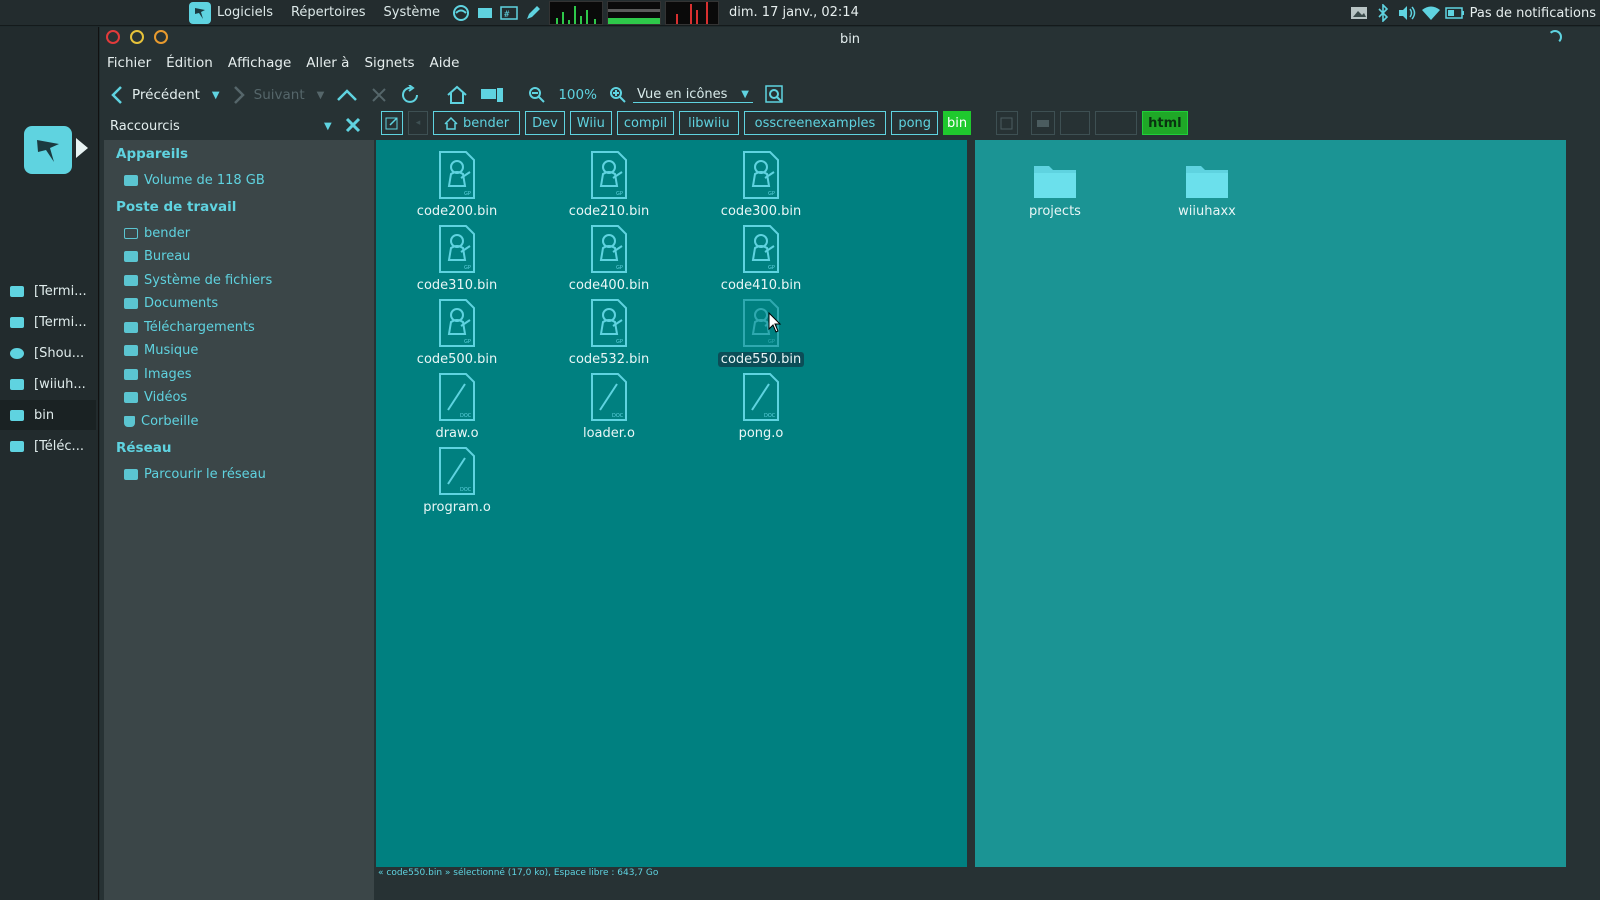 The width and height of the screenshot is (1600, 900). I want to click on menu-file: Fichier, so click(129, 63).